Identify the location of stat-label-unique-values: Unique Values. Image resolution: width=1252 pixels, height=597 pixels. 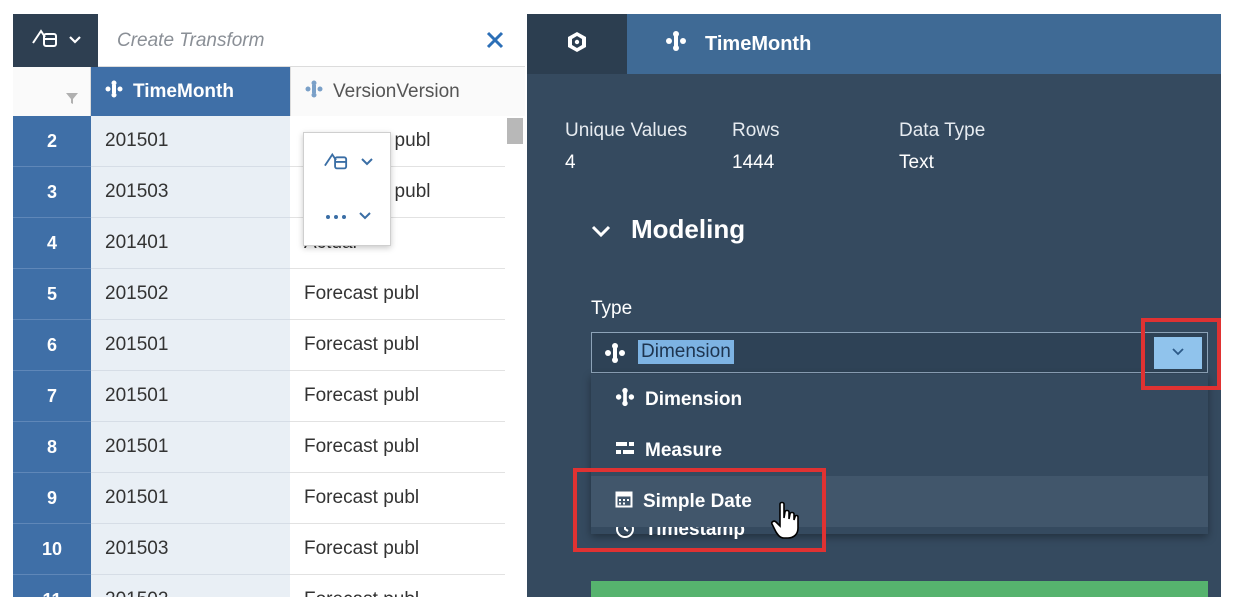
(626, 130).